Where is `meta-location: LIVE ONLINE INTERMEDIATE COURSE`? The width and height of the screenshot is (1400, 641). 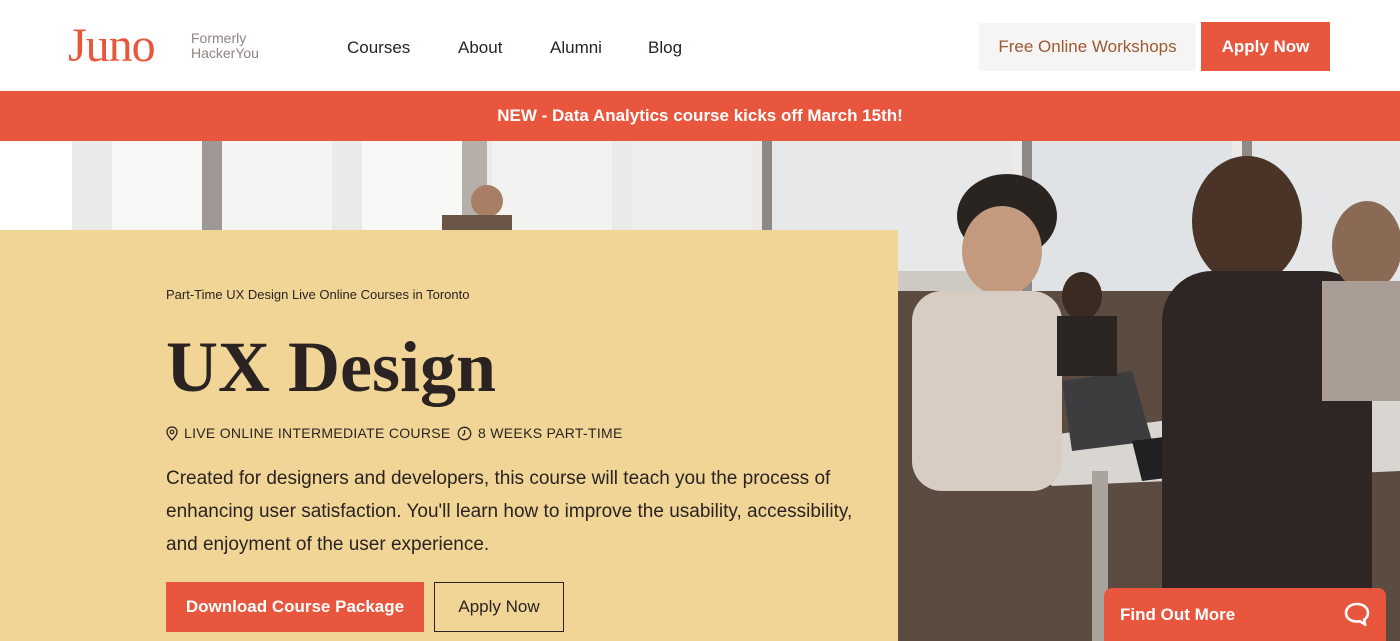
meta-location: LIVE ONLINE INTERMEDIATE COURSE is located at coordinates (308, 433).